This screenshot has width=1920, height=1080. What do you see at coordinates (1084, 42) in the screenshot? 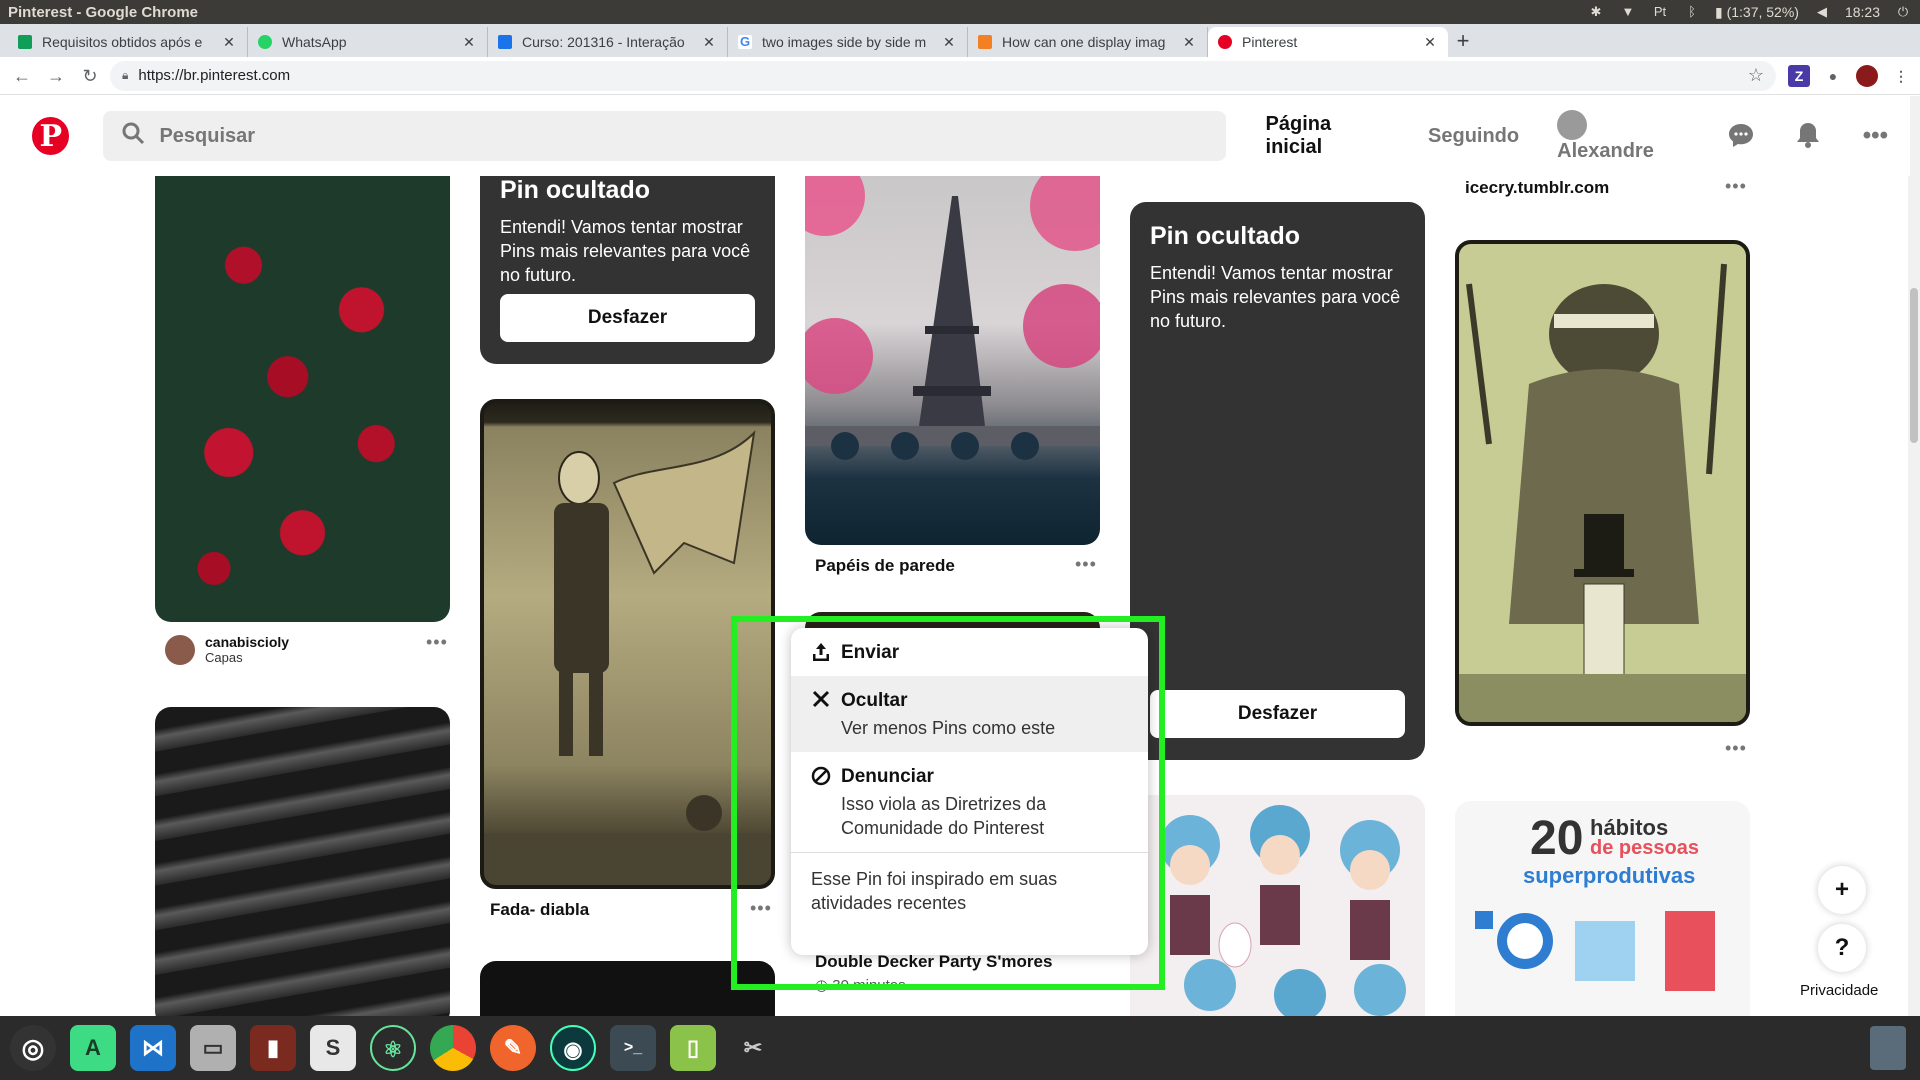
I see `tab-label: How can one display imag` at bounding box center [1084, 42].